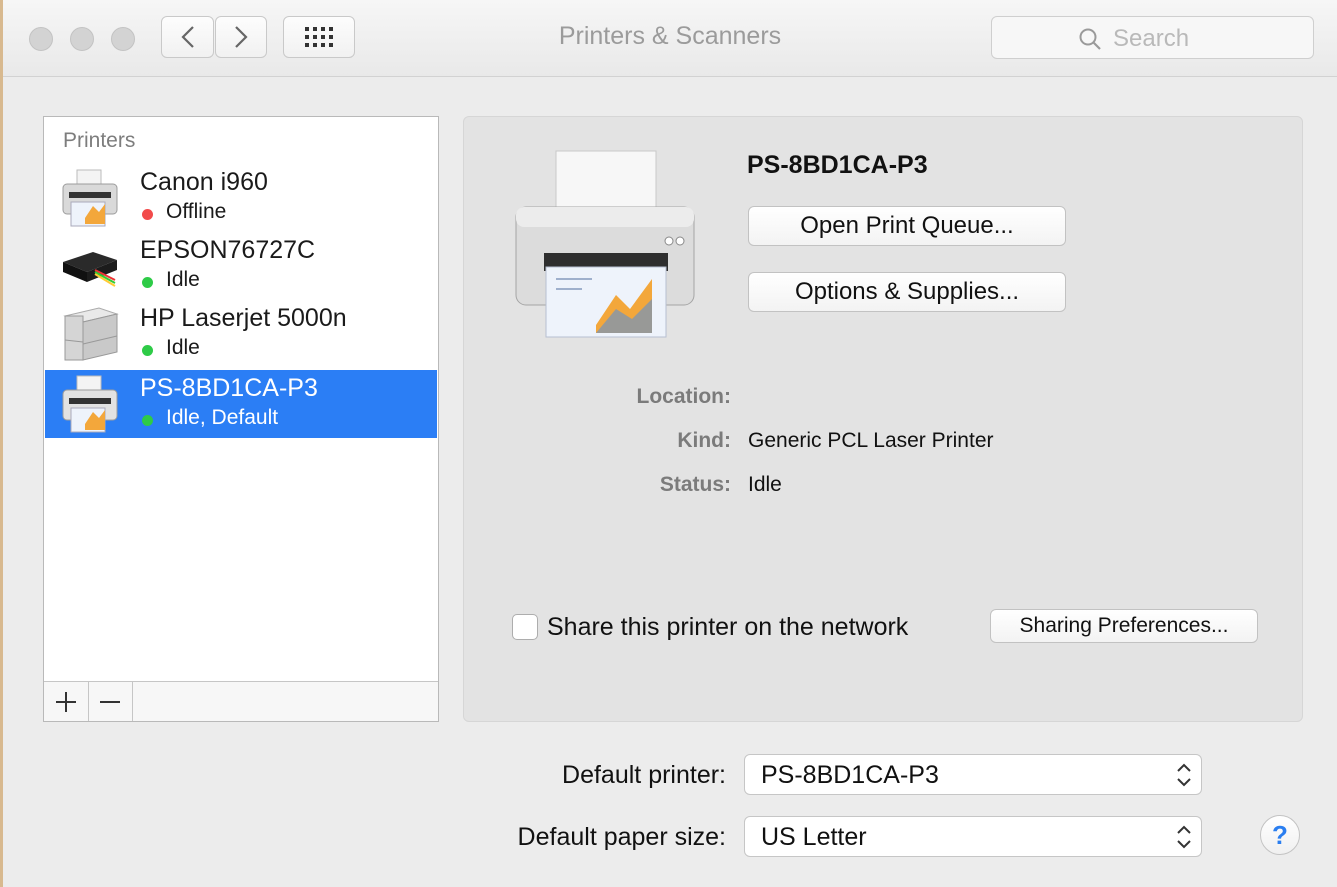  I want to click on kind-label: Kind:, so click(704, 440).